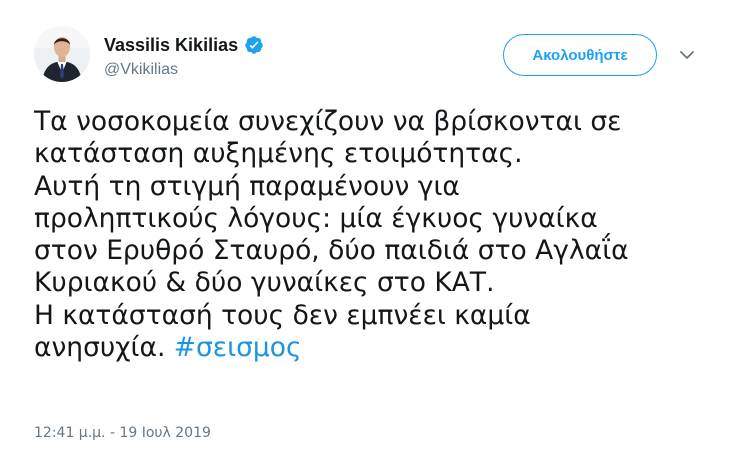  Describe the element at coordinates (282, 315) in the screenshot. I see `tweet-line: Η κατάστασή τους δεν εμπνέει καμία` at that location.